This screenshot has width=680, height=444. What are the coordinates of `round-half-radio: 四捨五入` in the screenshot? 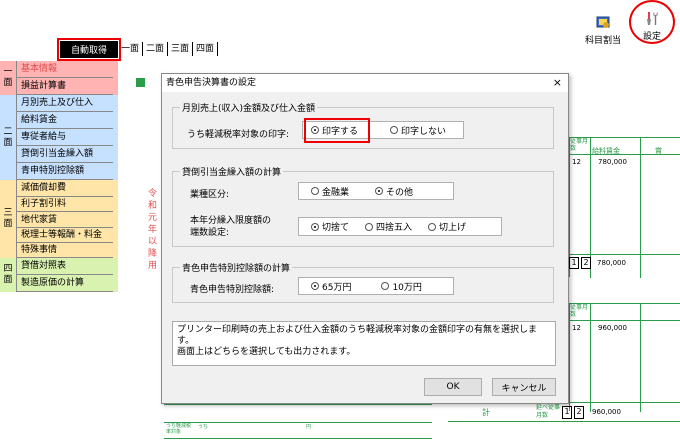 It's located at (388, 226).